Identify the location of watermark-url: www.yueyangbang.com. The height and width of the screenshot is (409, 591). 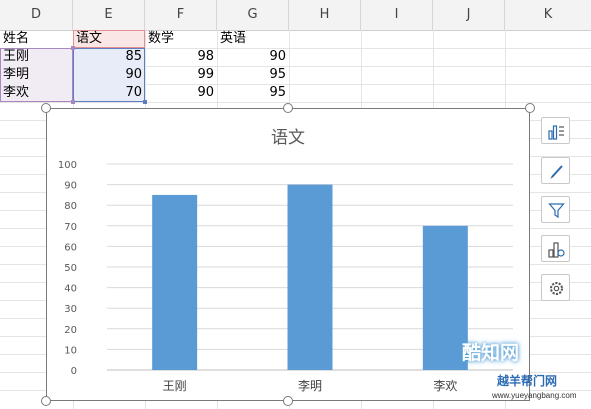
(534, 395).